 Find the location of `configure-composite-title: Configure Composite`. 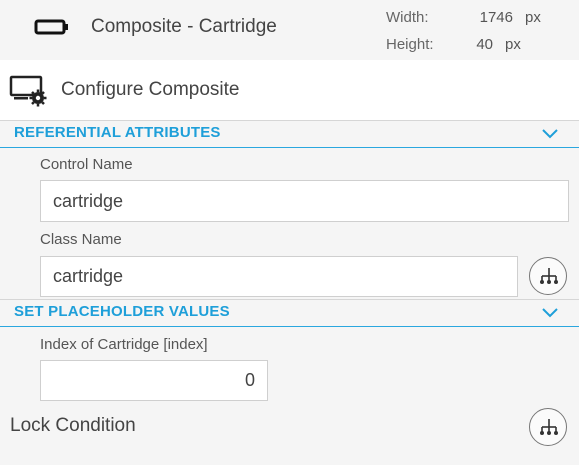

configure-composite-title: Configure Composite is located at coordinates (150, 89).